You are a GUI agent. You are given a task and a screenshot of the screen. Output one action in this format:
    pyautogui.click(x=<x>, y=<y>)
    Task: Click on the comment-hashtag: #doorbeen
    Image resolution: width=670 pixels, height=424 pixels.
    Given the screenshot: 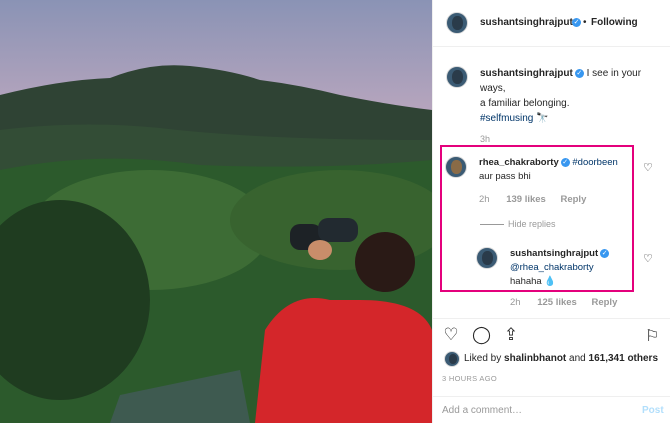 What is the action you would take?
    pyautogui.click(x=594, y=162)
    